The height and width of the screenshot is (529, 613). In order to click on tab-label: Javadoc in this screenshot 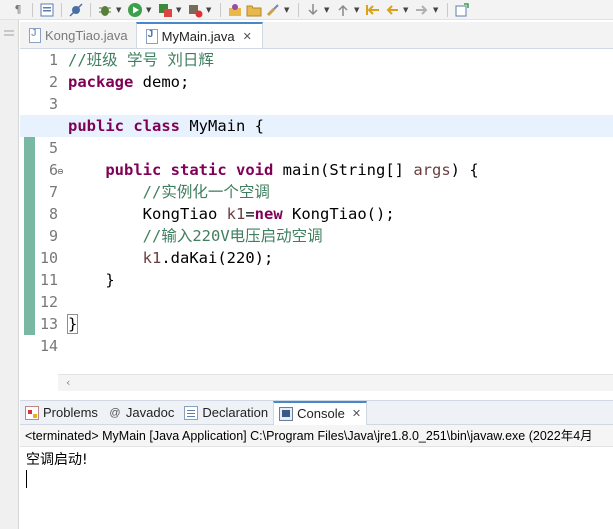, I will do `click(150, 412)`.